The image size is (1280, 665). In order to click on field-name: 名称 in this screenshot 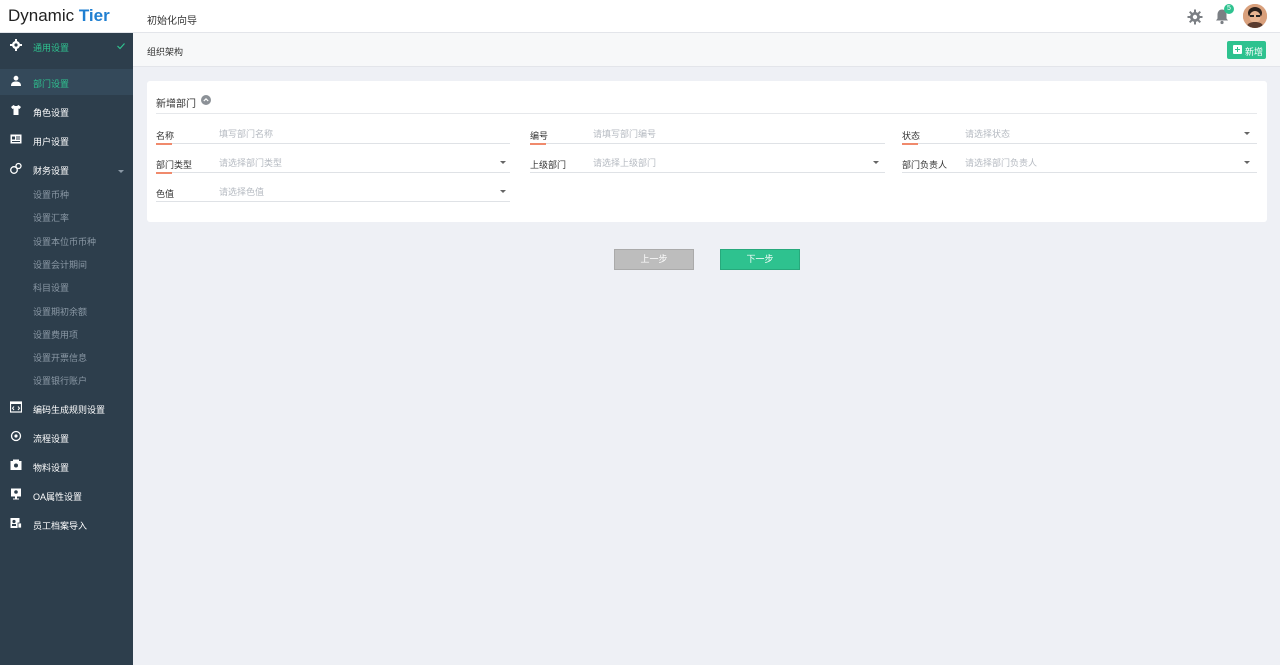, I will do `click(333, 134)`.